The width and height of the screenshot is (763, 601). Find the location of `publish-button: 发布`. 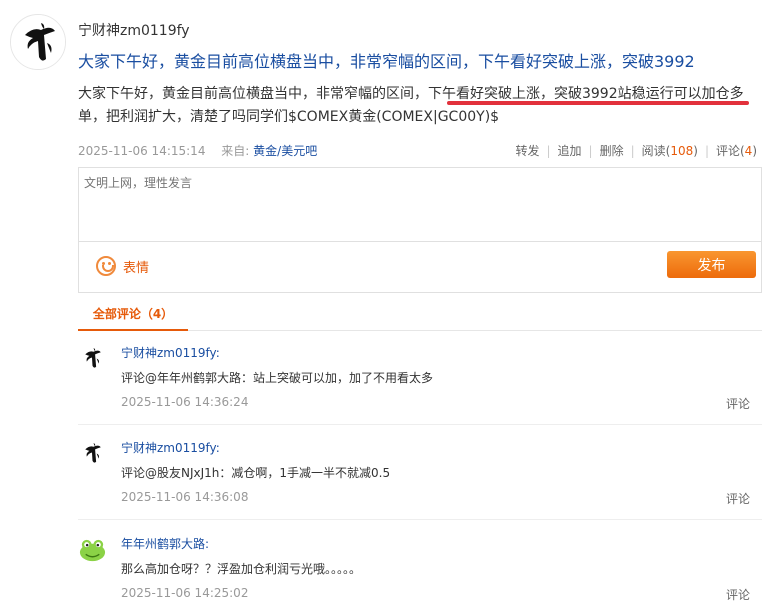

publish-button: 发布 is located at coordinates (711, 264).